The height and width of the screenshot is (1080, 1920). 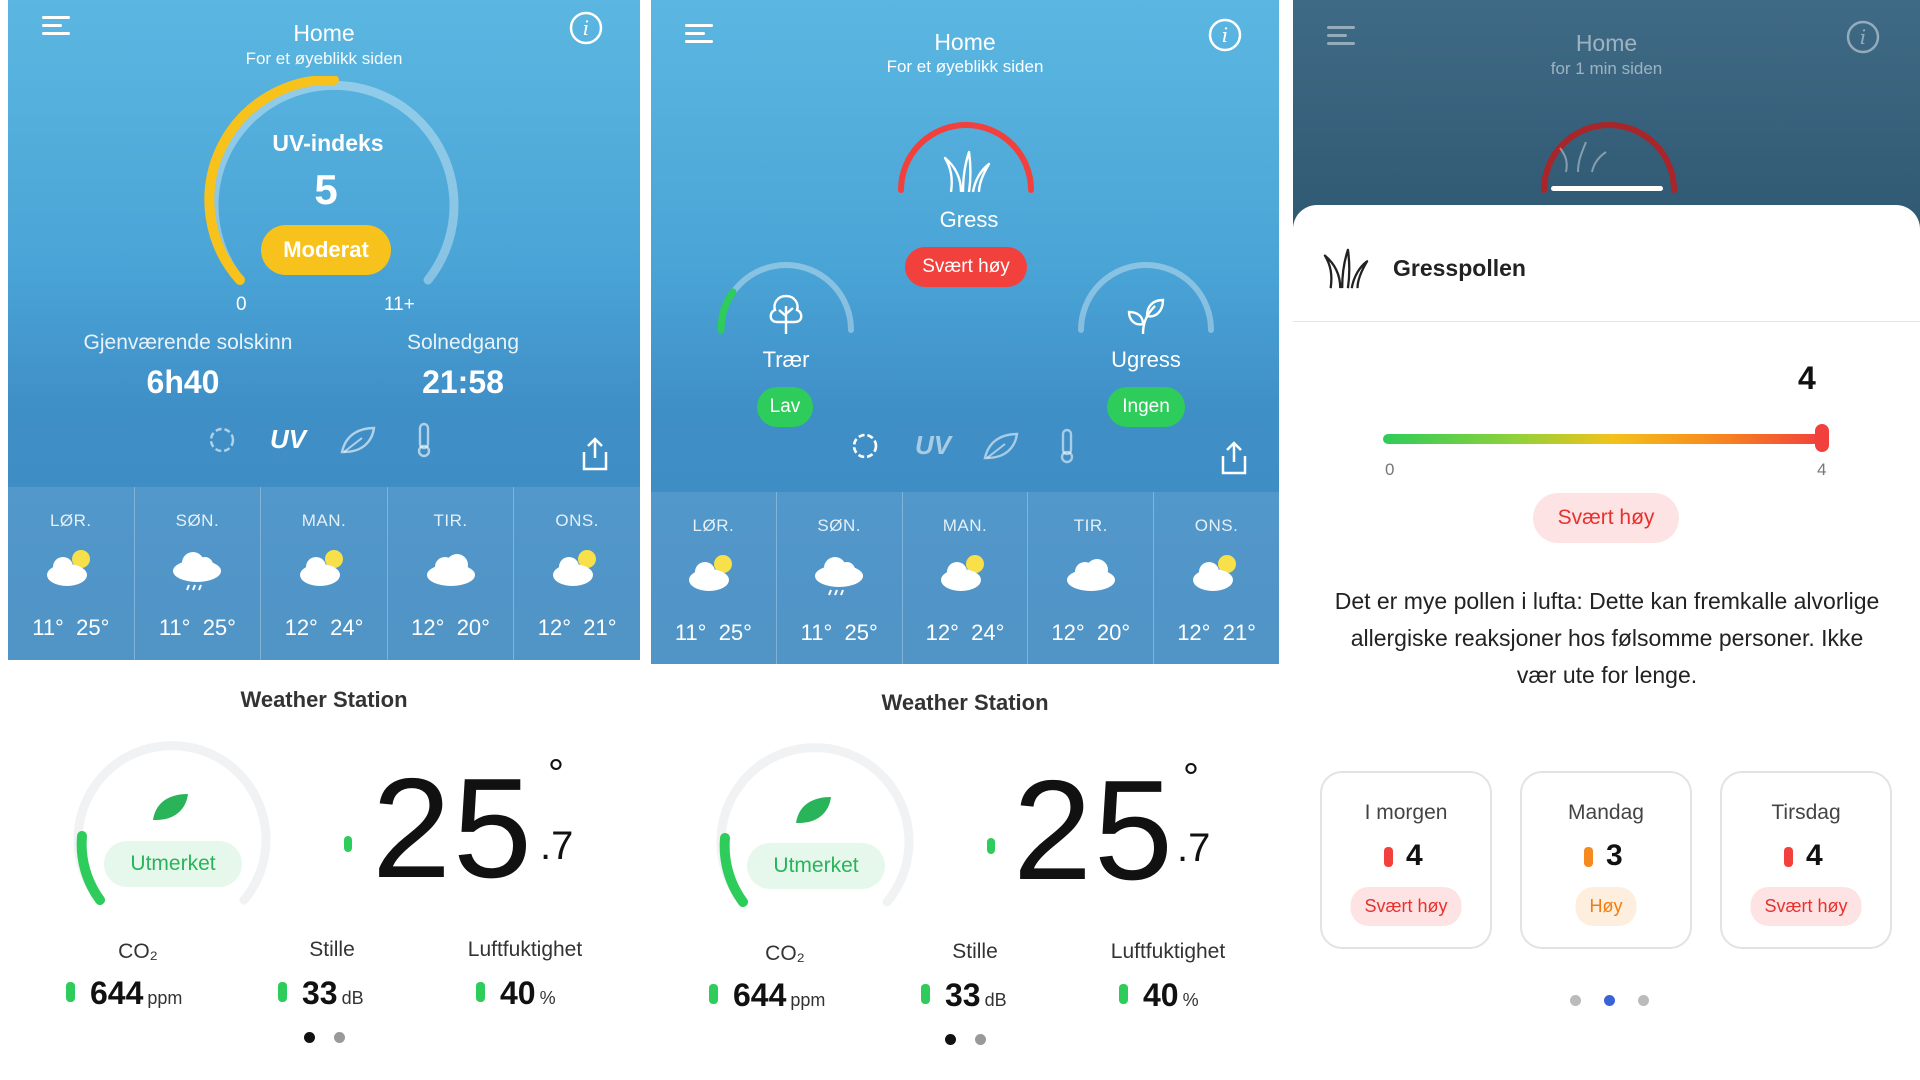 What do you see at coordinates (1390, 469) in the screenshot?
I see `pollen-scale-min: 0` at bounding box center [1390, 469].